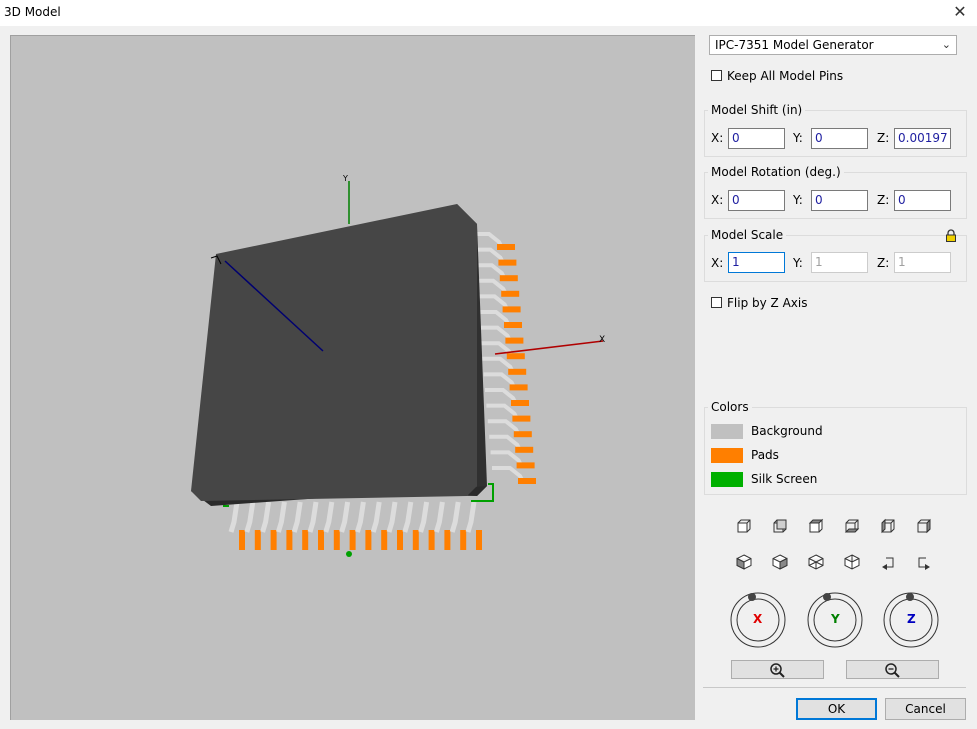 The height and width of the screenshot is (729, 977). I want to click on model-rotation-z-label: Z:, so click(883, 200).